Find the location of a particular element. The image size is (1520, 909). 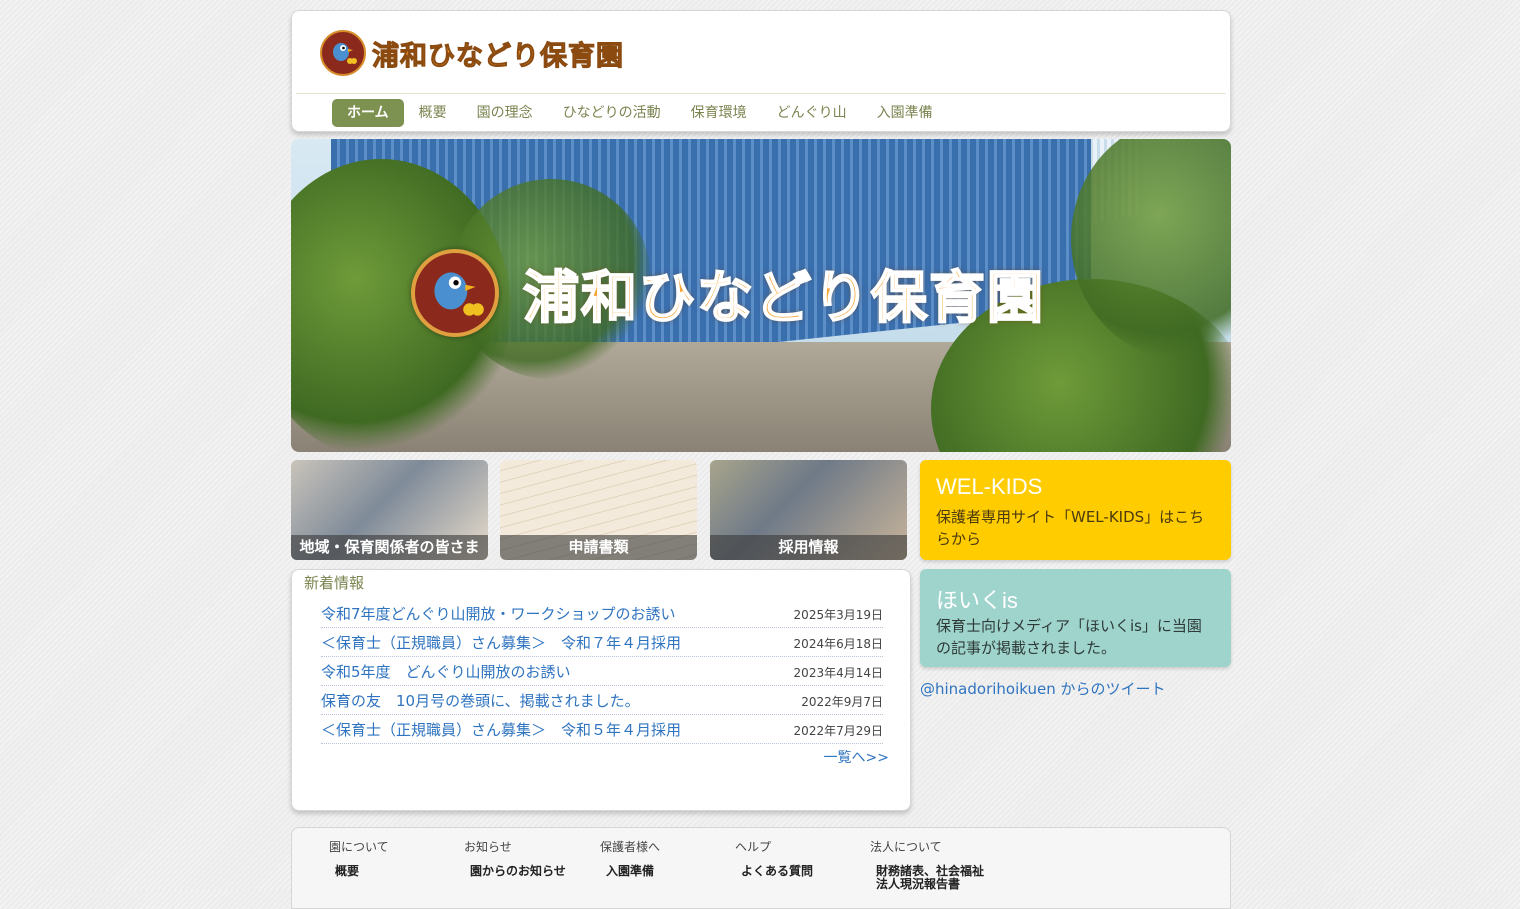

news-item-date: 2022年7月29日 is located at coordinates (838, 731).